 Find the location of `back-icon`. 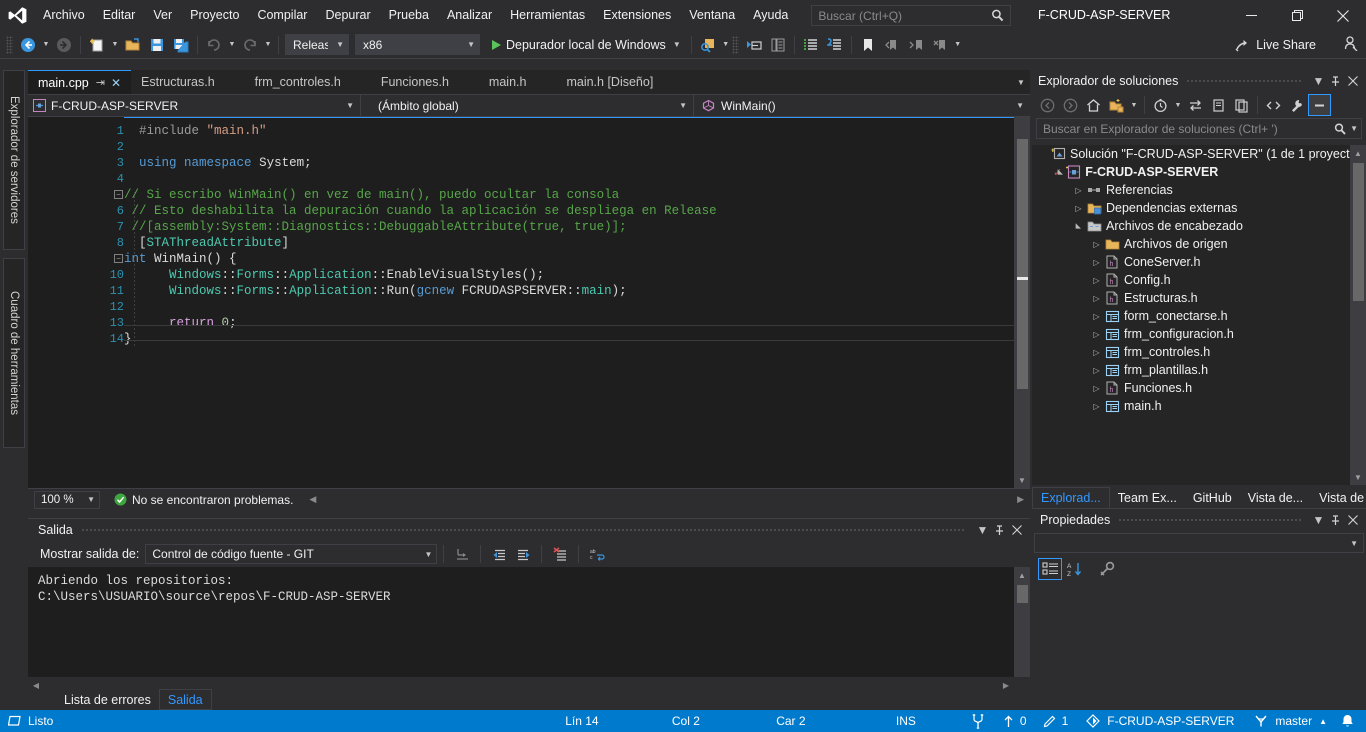

back-icon is located at coordinates (1047, 105).